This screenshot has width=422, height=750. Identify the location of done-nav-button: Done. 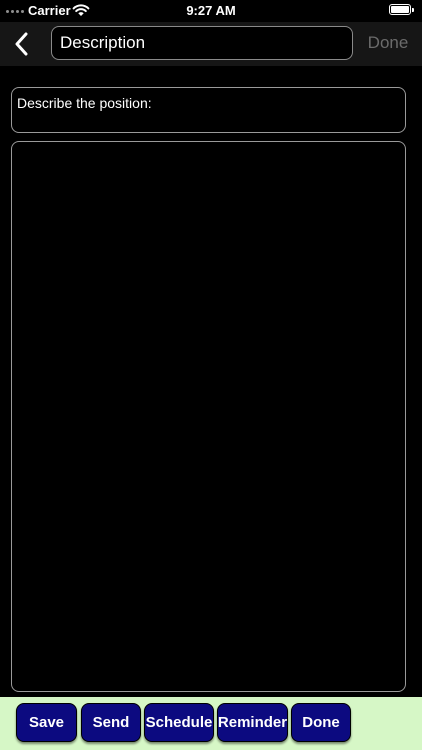
(388, 43).